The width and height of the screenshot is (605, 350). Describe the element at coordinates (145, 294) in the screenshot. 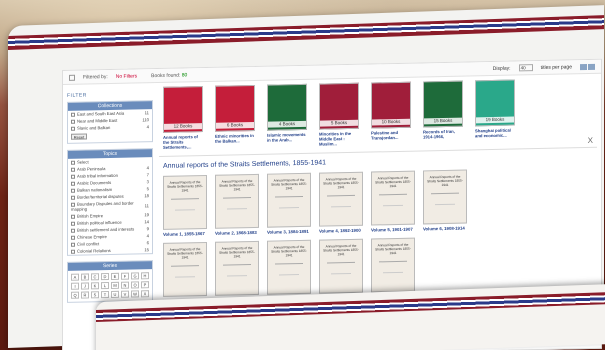

I see `series-letter-button: X` at that location.